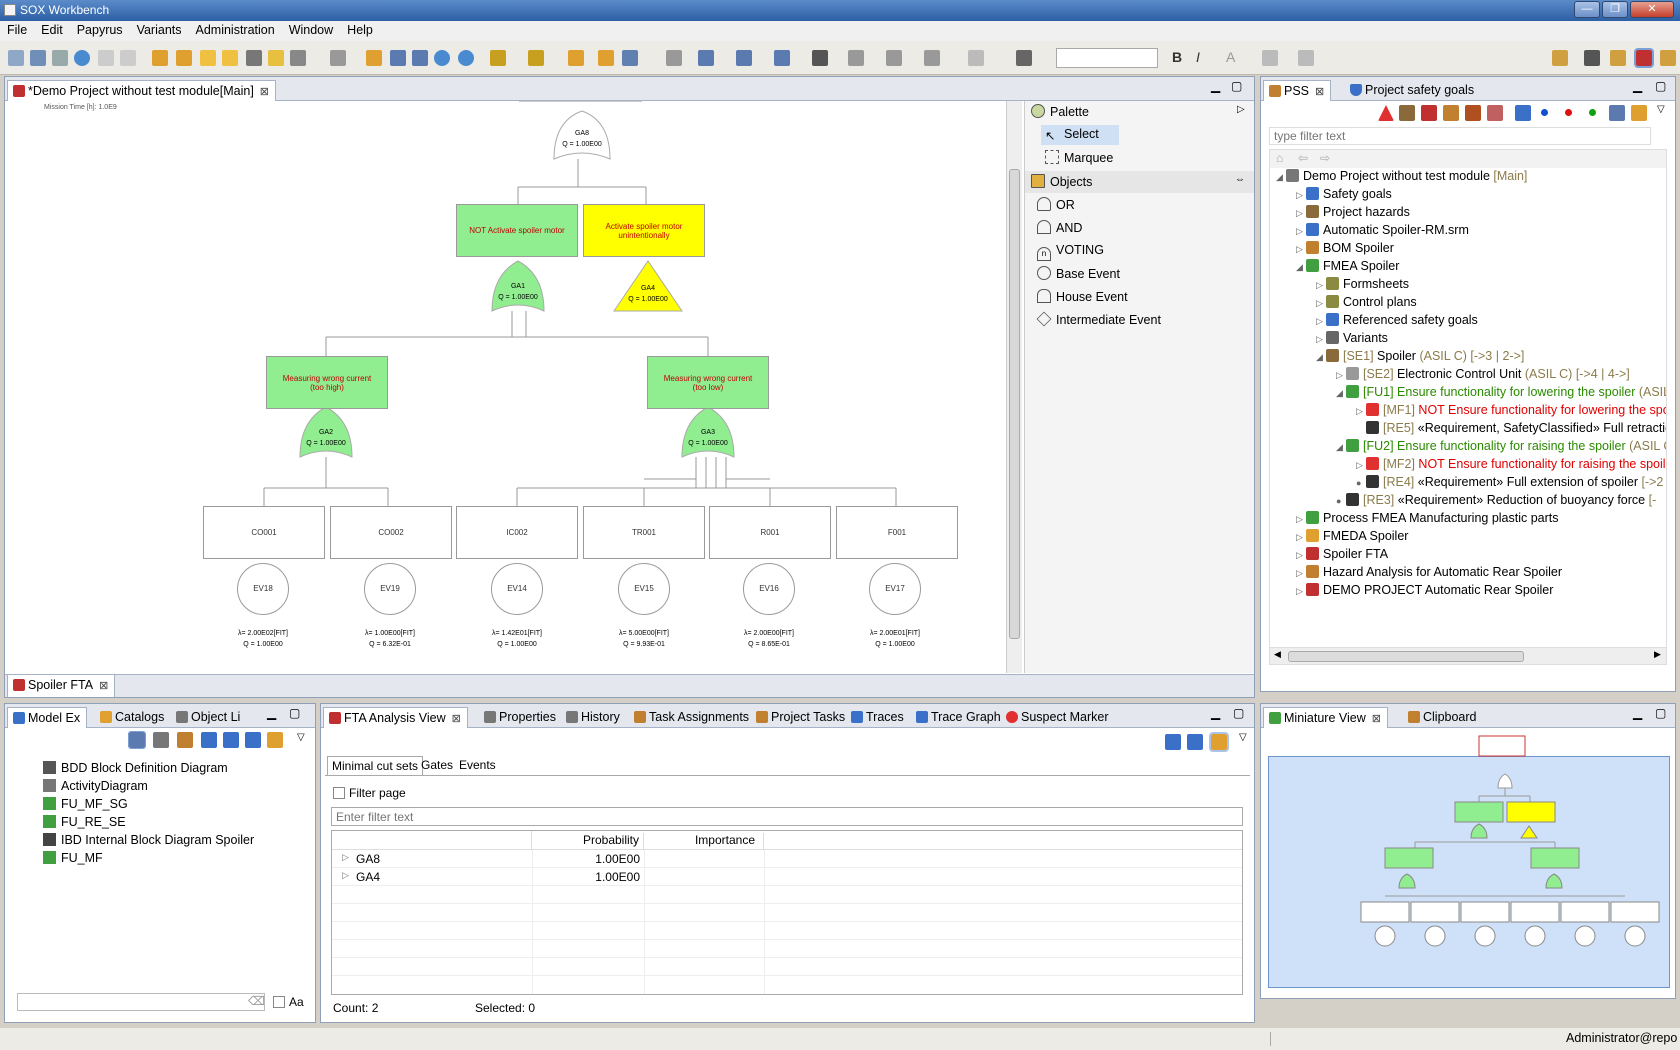 The width and height of the screenshot is (1680, 1050). Describe the element at coordinates (894, 58) in the screenshot. I see `route-icon` at that location.